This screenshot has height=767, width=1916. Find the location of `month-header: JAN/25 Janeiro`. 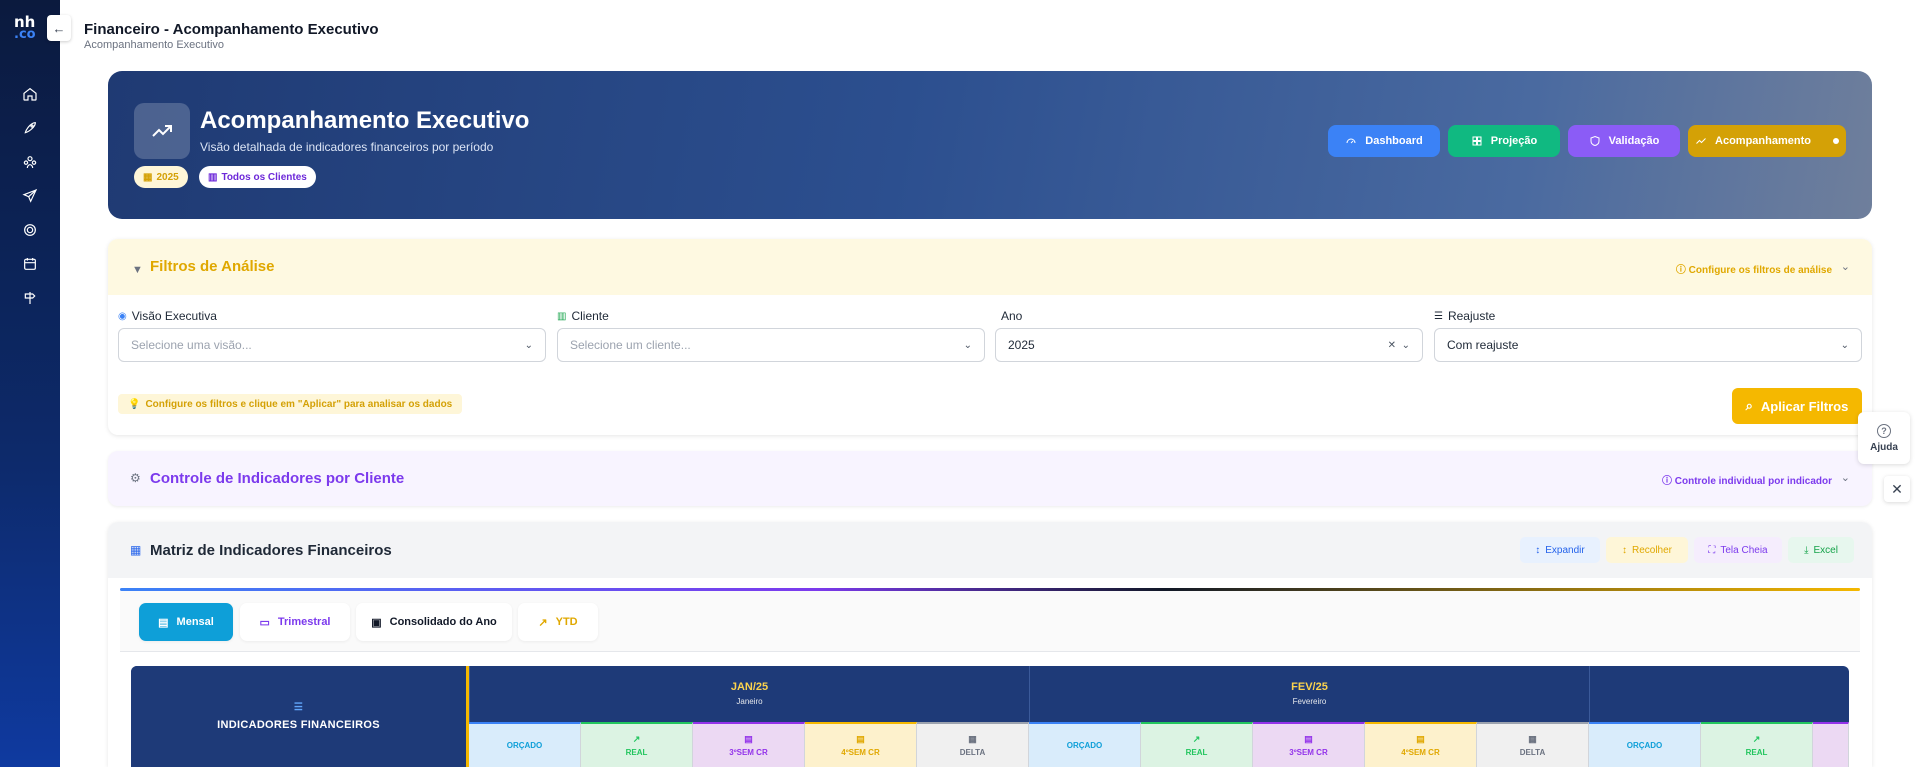

month-header: JAN/25 Janeiro is located at coordinates (749, 694).